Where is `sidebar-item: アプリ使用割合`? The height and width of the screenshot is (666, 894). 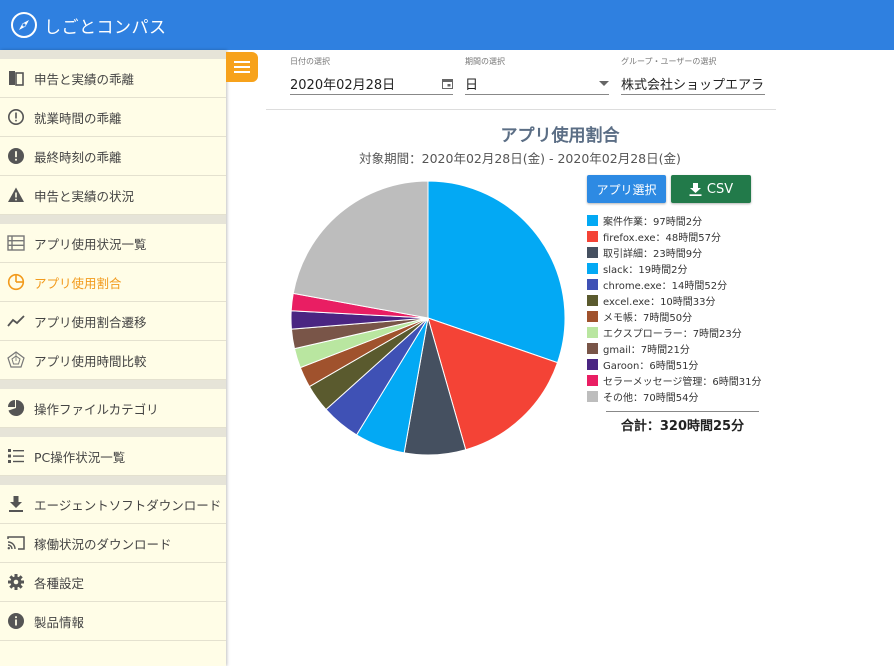
sidebar-item: アプリ使用割合 is located at coordinates (113, 282).